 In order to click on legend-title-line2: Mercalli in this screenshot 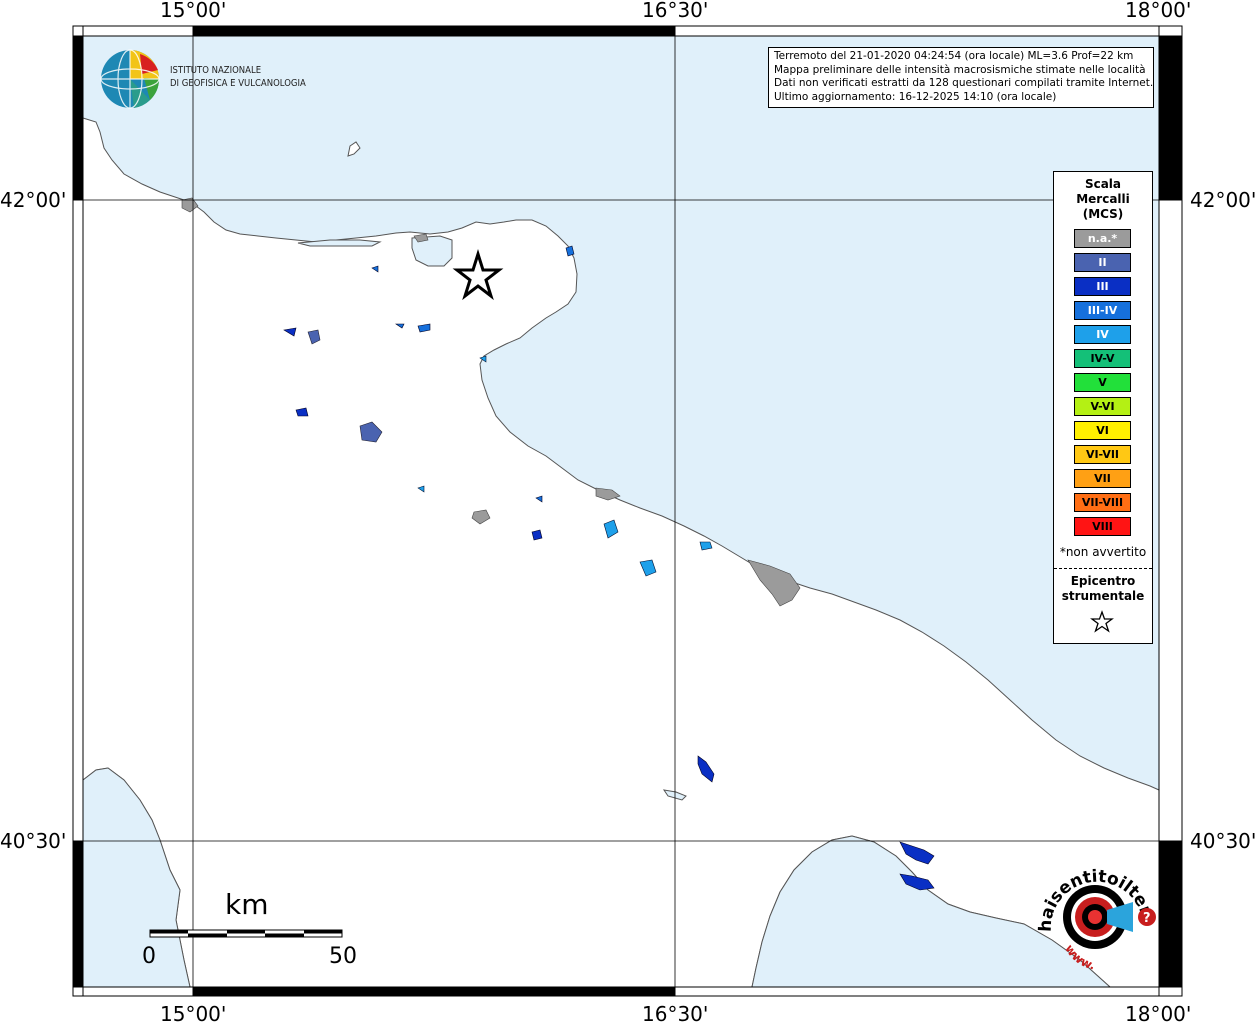, I will do `click(1103, 199)`.